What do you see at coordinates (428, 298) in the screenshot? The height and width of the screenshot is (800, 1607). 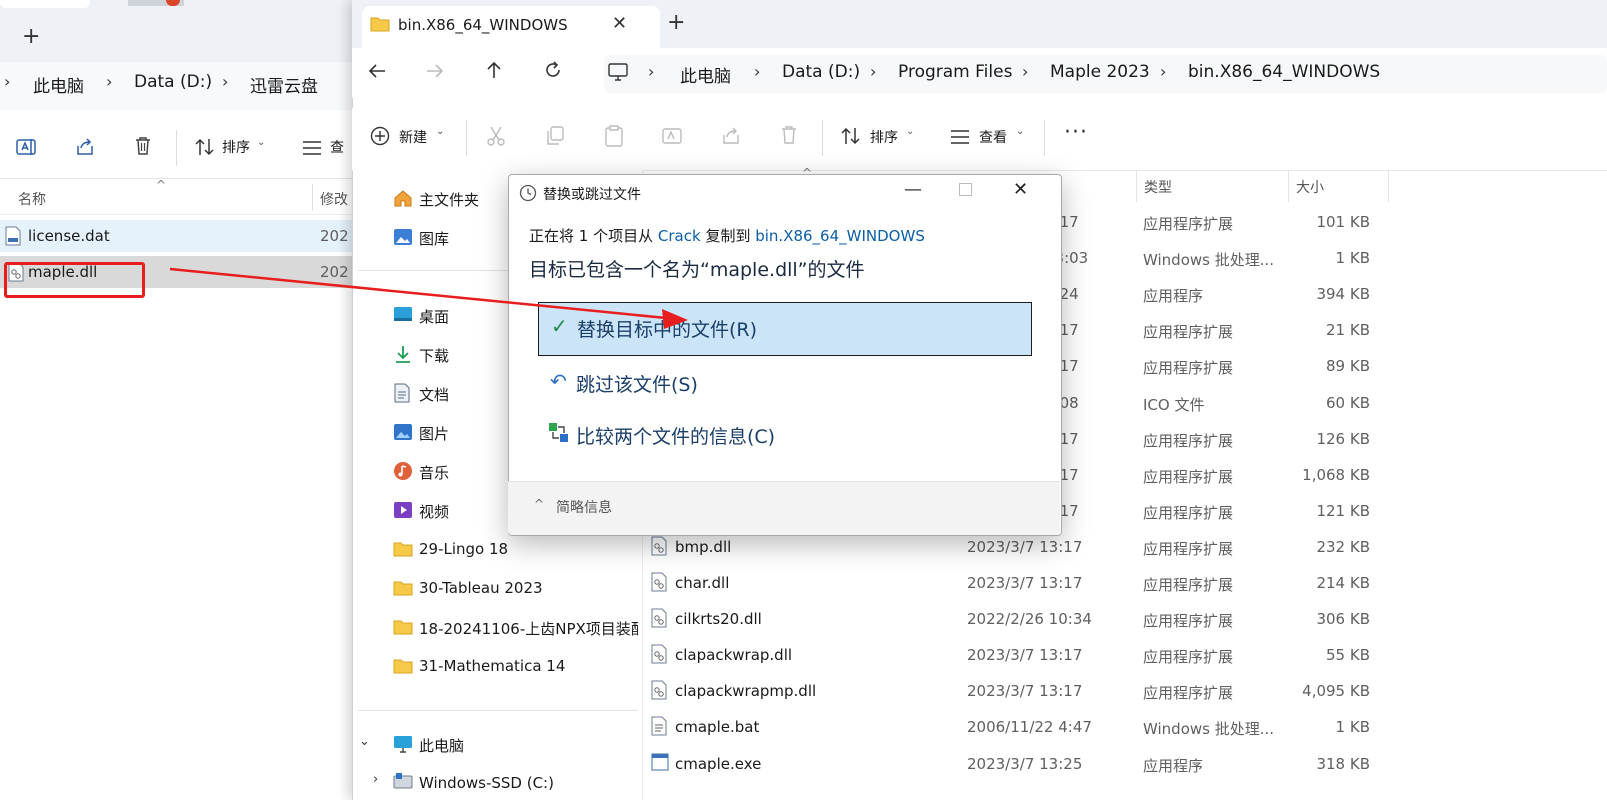 I see `annotation-arrow` at bounding box center [428, 298].